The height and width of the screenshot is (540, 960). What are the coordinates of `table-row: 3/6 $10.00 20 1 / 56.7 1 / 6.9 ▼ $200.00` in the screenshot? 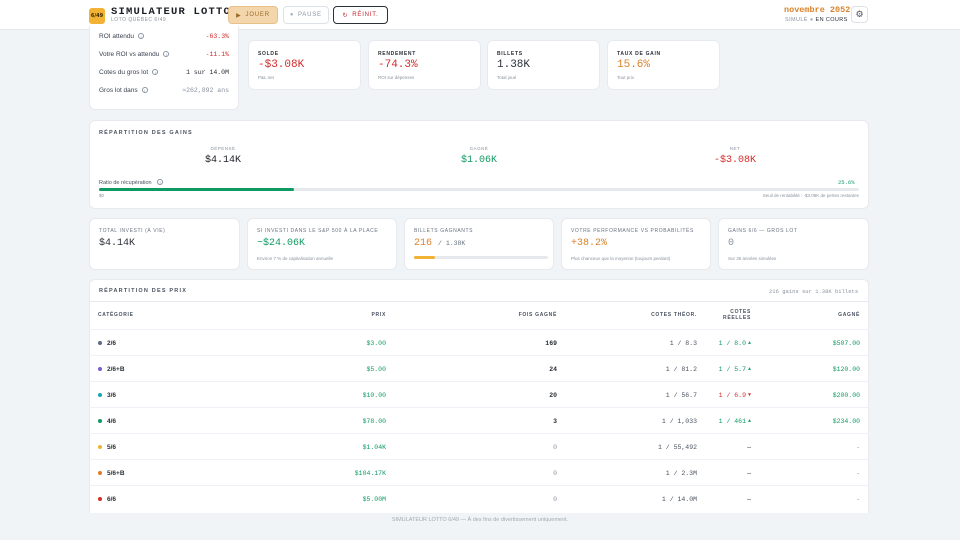 It's located at (479, 394).